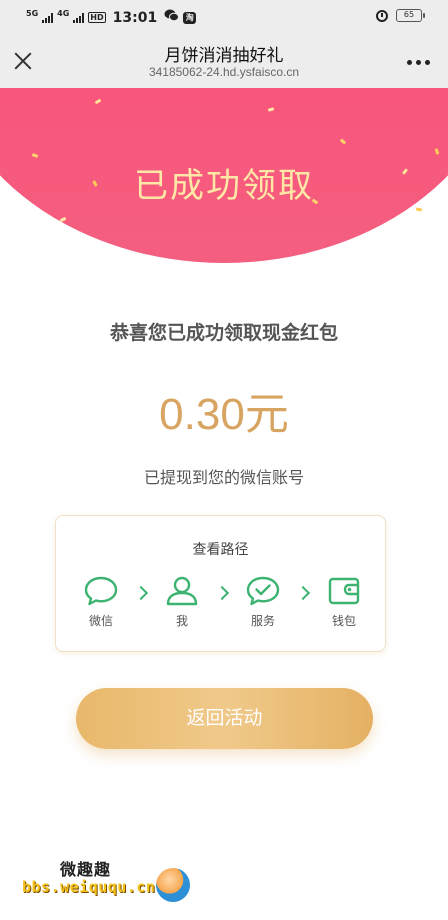 The width and height of the screenshot is (448, 920). What do you see at coordinates (190, 17) in the screenshot?
I see `taobao-icon: 淘` at bounding box center [190, 17].